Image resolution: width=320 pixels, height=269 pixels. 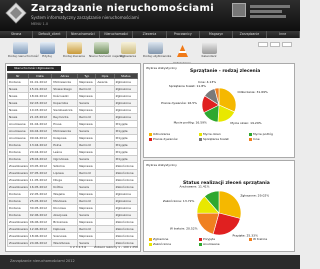 I want to click on nav-item: Default_client, so click(x=50, y=34).